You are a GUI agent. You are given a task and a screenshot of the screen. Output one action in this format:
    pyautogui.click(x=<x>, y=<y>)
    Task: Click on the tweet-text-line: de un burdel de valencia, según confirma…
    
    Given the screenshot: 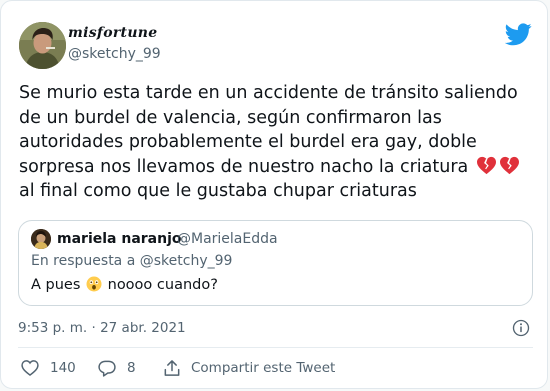 What is the action you would take?
    pyautogui.click(x=230, y=117)
    